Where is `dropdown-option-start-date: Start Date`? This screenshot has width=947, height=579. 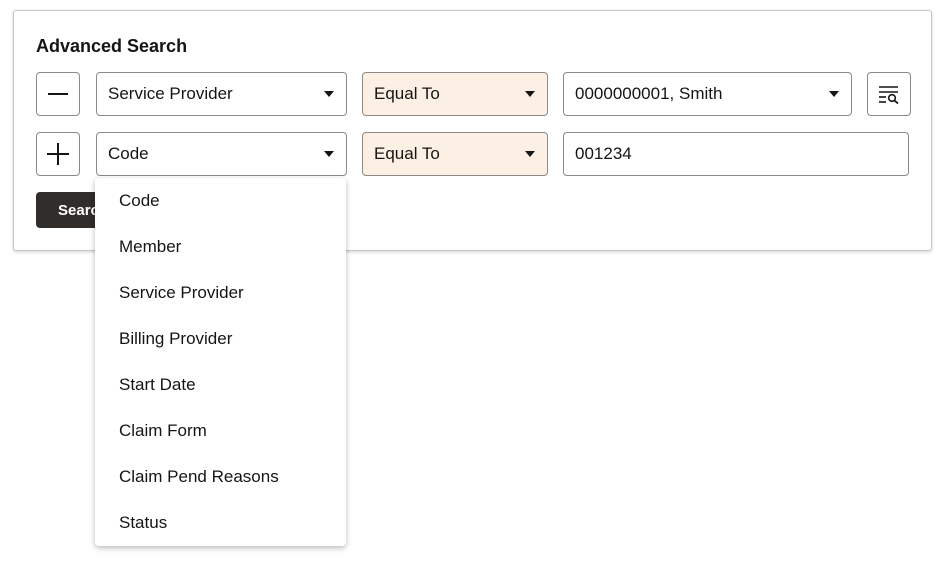 dropdown-option-start-date: Start Date is located at coordinates (220, 385).